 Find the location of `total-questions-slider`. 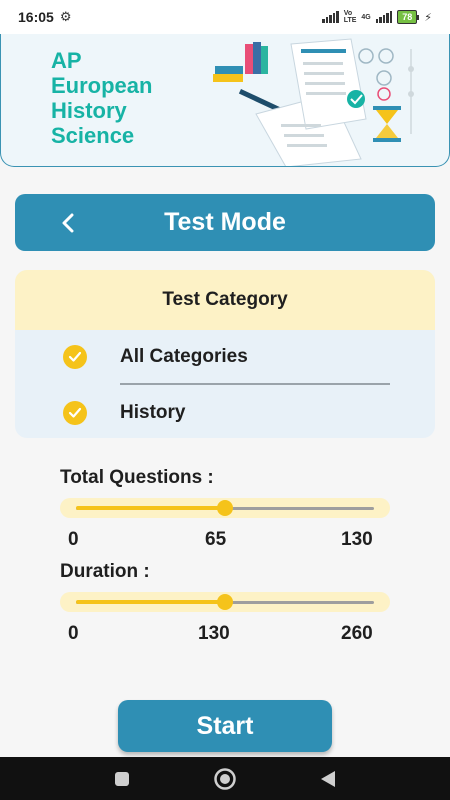

total-questions-slider is located at coordinates (225, 508).